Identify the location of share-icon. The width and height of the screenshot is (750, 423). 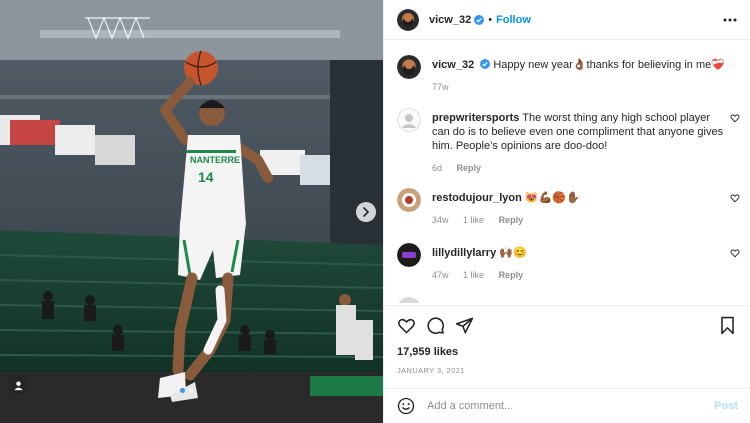
(464, 325).